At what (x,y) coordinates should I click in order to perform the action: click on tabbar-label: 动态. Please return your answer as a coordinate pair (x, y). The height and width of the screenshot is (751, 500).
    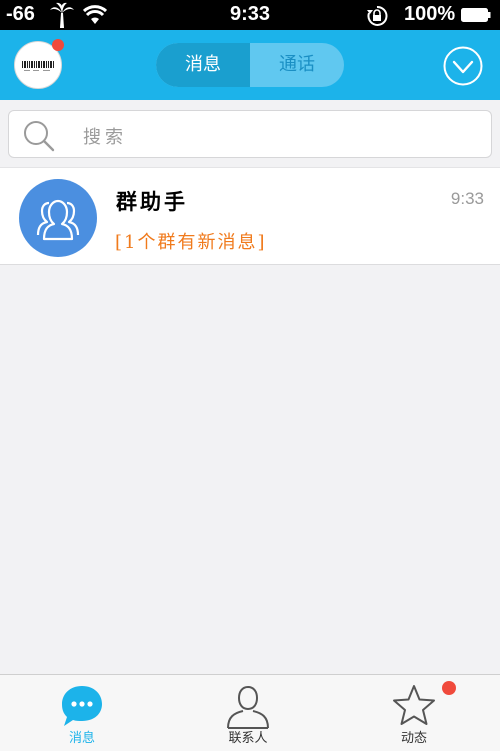
    Looking at the image, I should click on (413, 738).